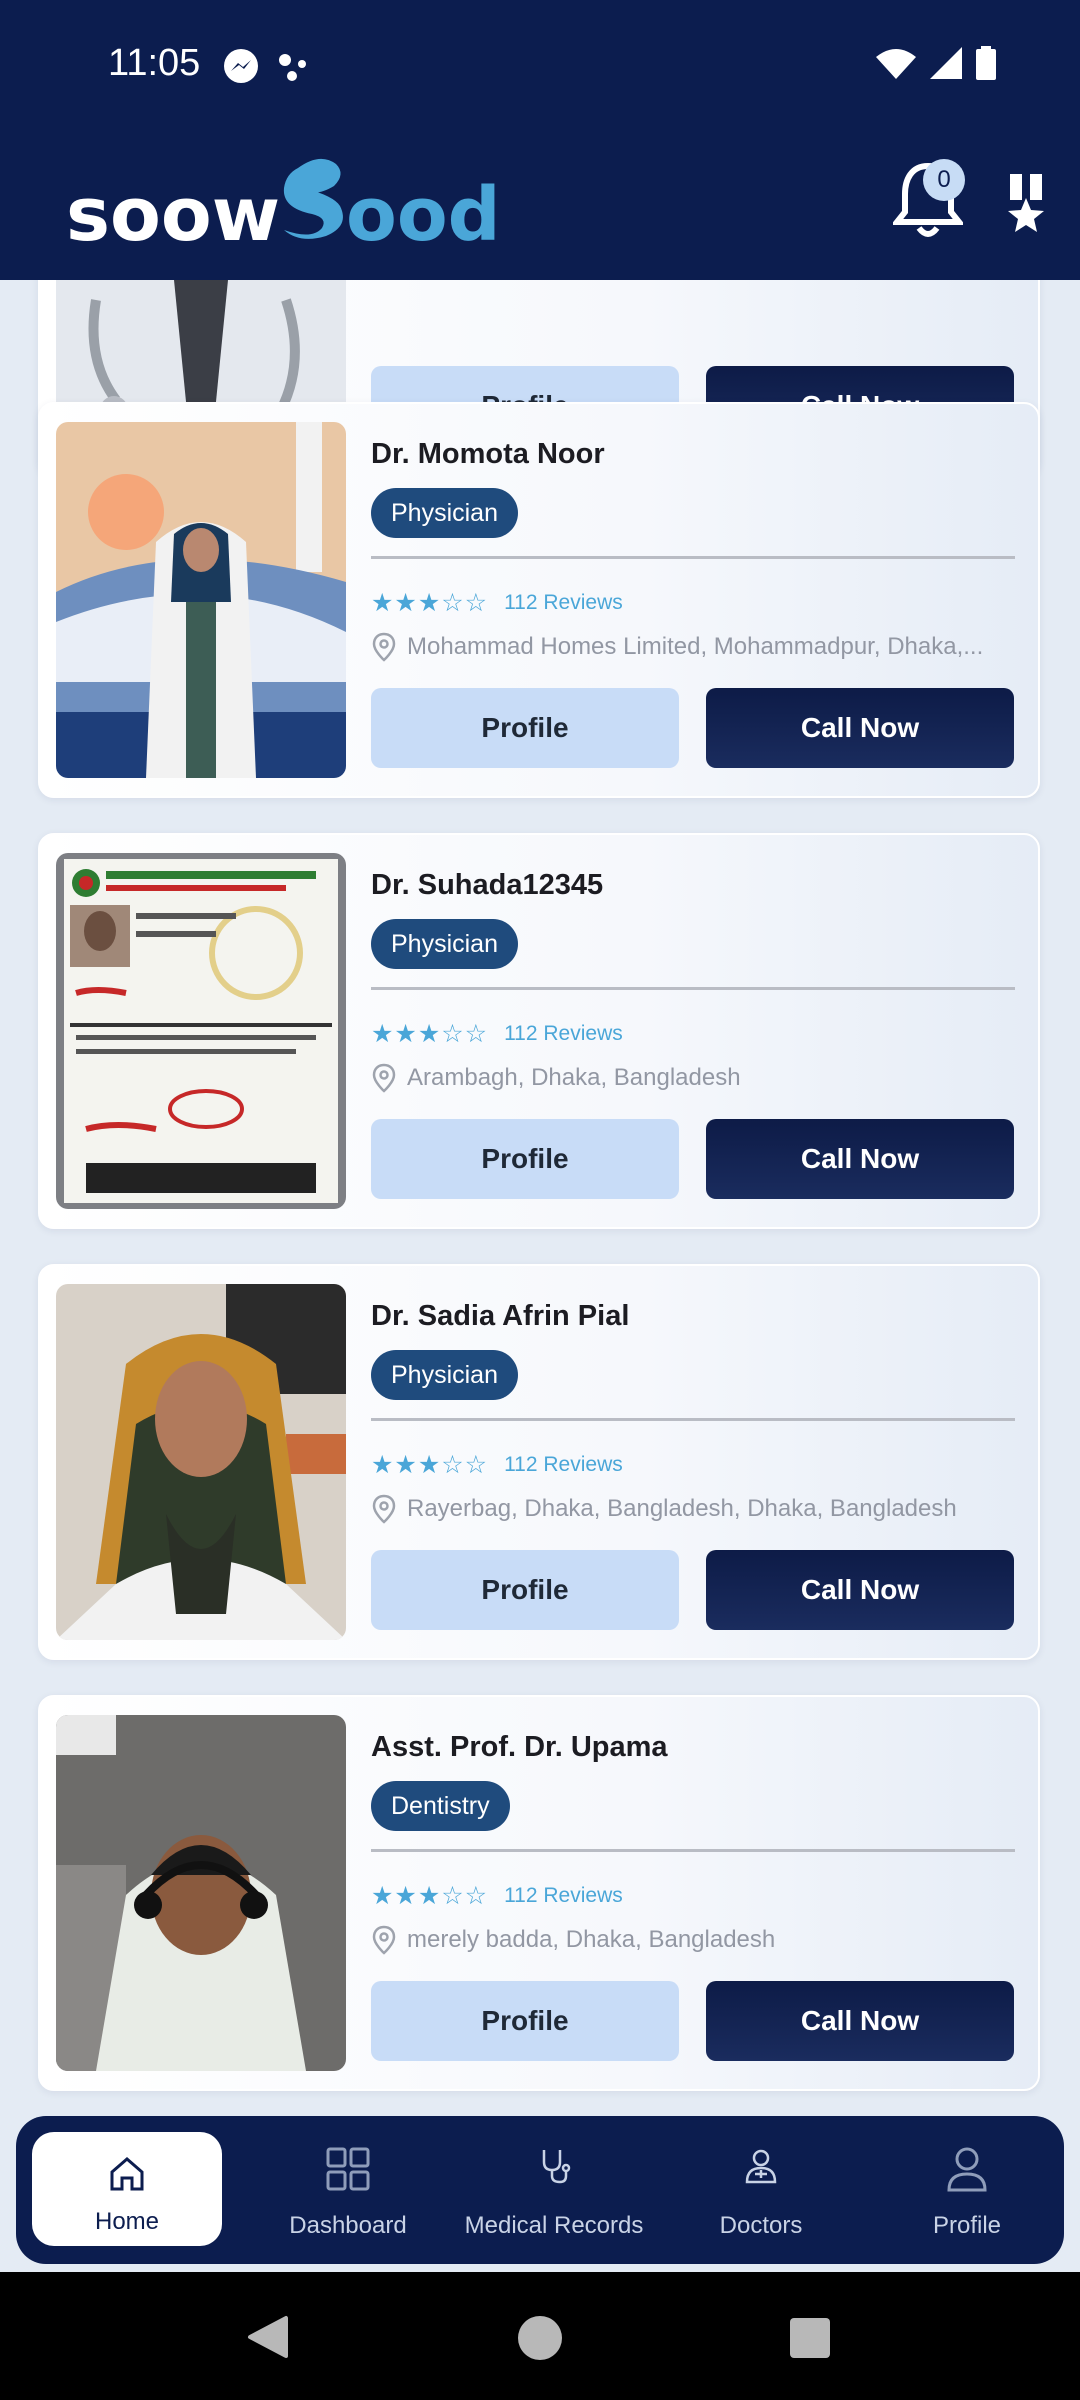 The height and width of the screenshot is (2400, 1080). What do you see at coordinates (488, 454) in the screenshot?
I see `doctor-name: Dr. Momota Noor` at bounding box center [488, 454].